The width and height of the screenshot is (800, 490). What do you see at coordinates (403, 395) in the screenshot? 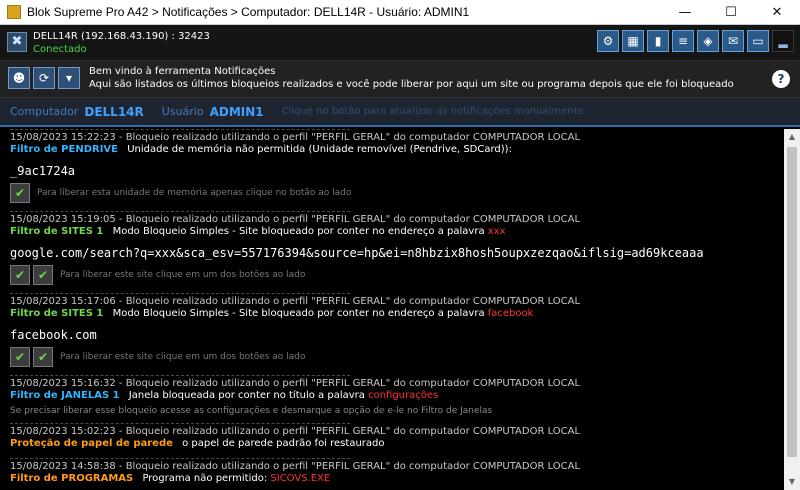
I see `entry-keyword: configurações` at bounding box center [403, 395].